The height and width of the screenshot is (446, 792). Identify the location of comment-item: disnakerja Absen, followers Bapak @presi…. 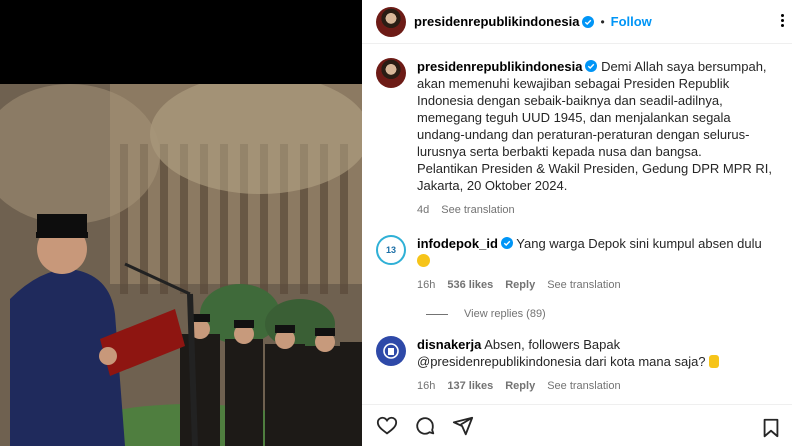
(577, 365).